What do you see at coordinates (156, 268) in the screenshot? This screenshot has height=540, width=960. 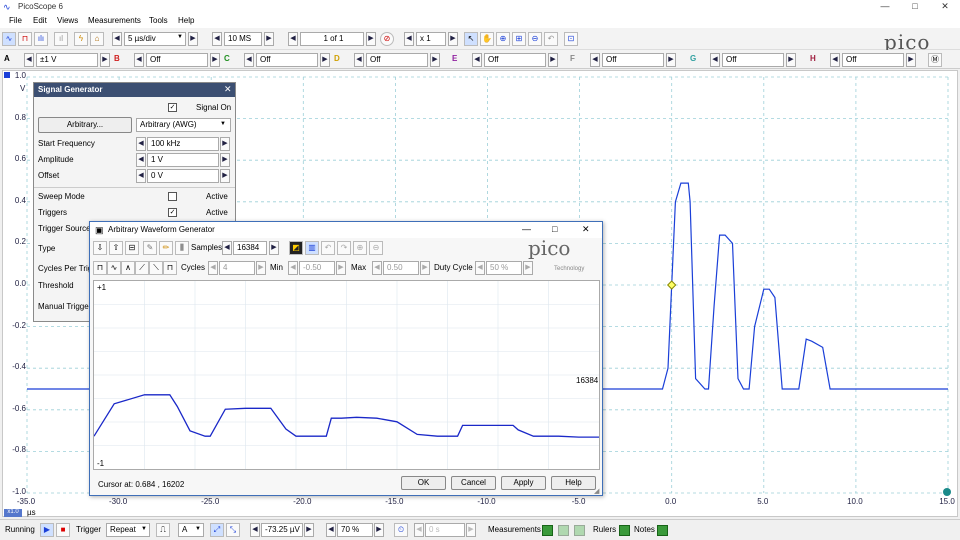 I see `ramp-down-icon: ⟍` at bounding box center [156, 268].